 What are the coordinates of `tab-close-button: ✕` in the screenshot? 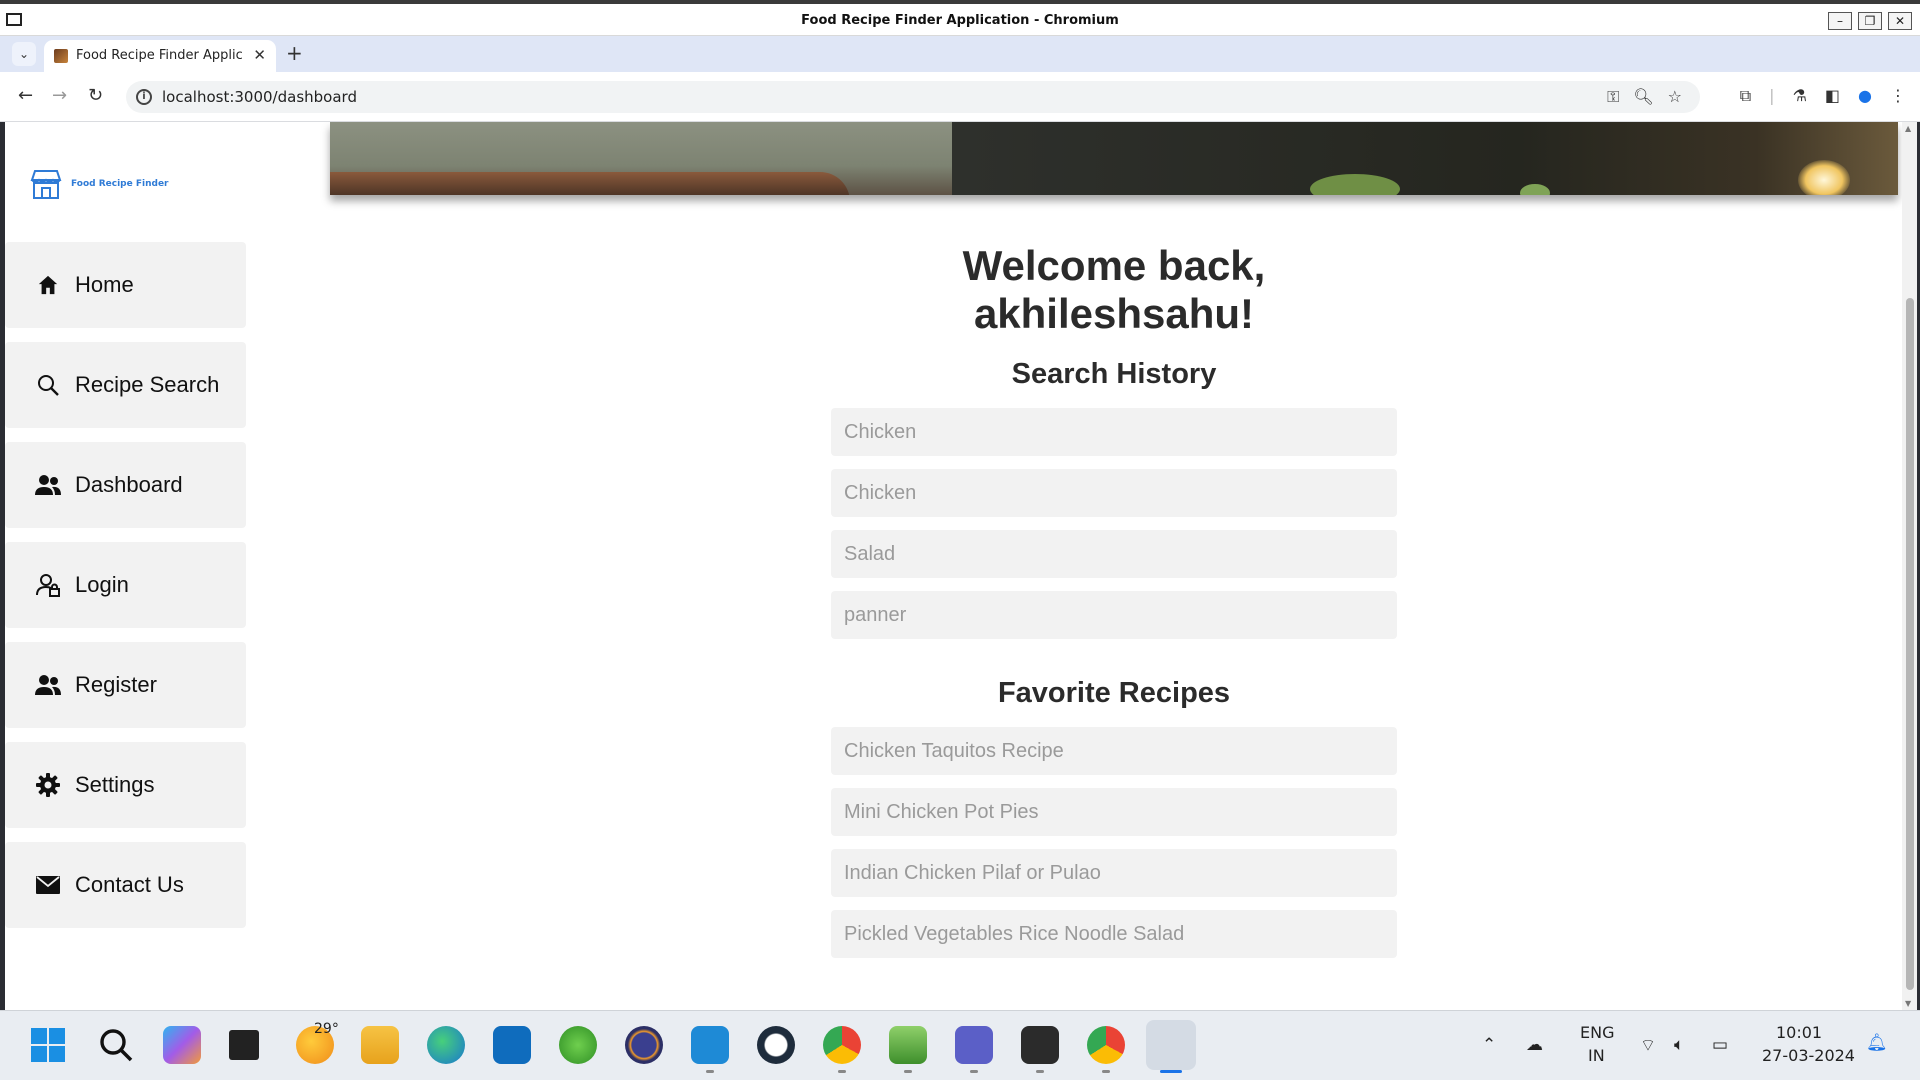 It's located at (259, 55).